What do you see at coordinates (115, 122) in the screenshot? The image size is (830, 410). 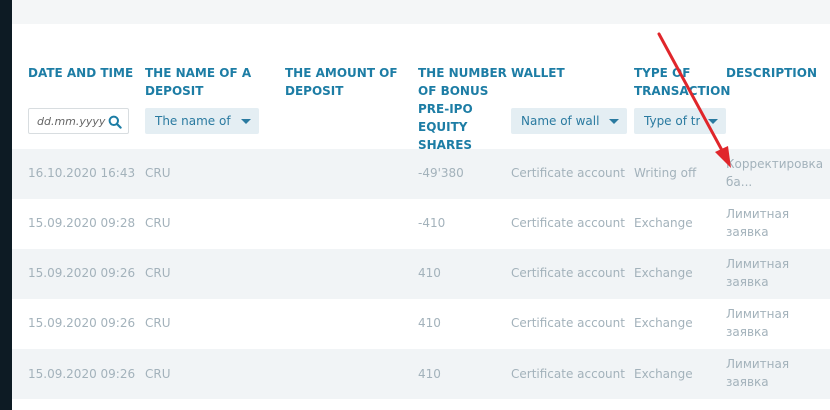 I see `search-icon` at bounding box center [115, 122].